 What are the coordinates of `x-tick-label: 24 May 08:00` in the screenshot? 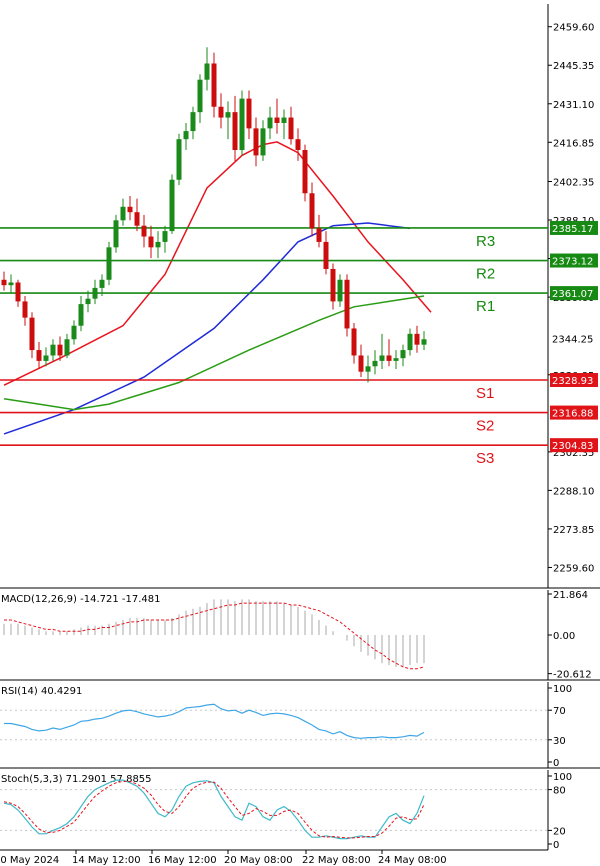 It's located at (412, 860).